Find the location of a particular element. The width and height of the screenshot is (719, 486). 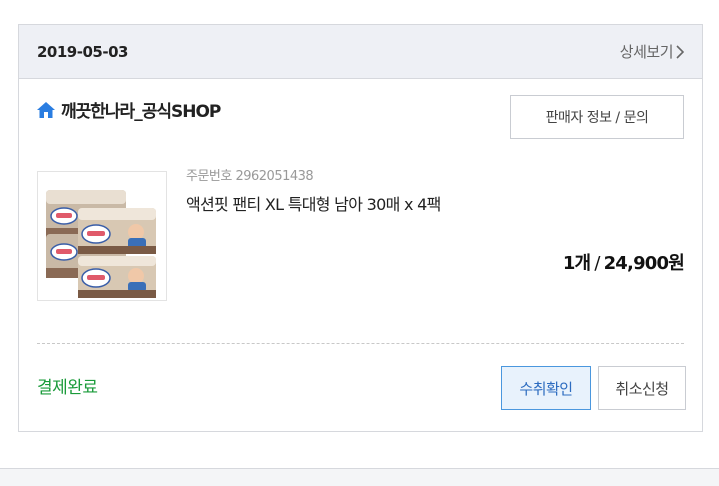

order-date: 2019-05-03 is located at coordinates (82, 51).